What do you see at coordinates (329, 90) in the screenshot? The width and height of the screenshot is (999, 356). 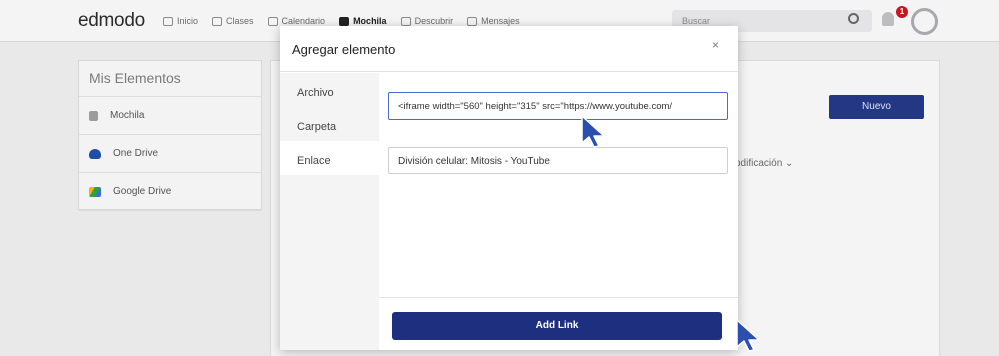 I see `tab-archivo: Archivo` at bounding box center [329, 90].